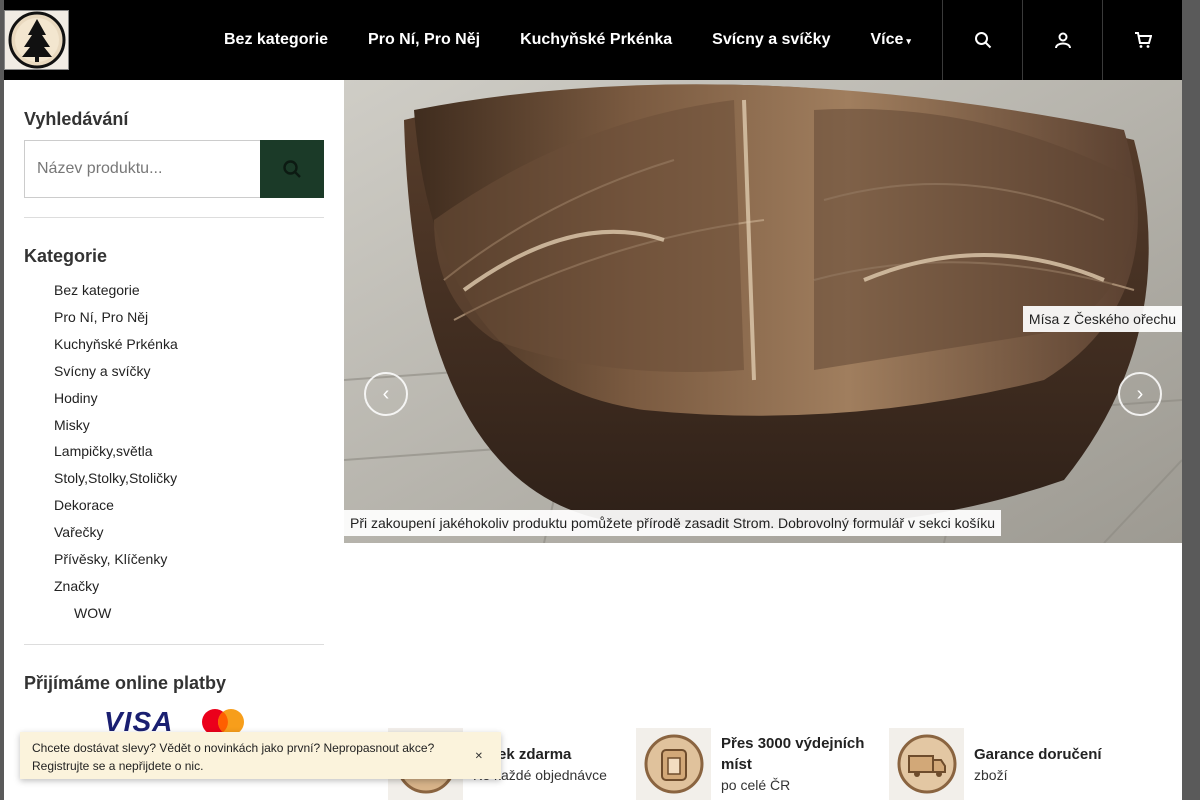  What do you see at coordinates (479, 757) in the screenshot?
I see `close-icon: ✕` at bounding box center [479, 757].